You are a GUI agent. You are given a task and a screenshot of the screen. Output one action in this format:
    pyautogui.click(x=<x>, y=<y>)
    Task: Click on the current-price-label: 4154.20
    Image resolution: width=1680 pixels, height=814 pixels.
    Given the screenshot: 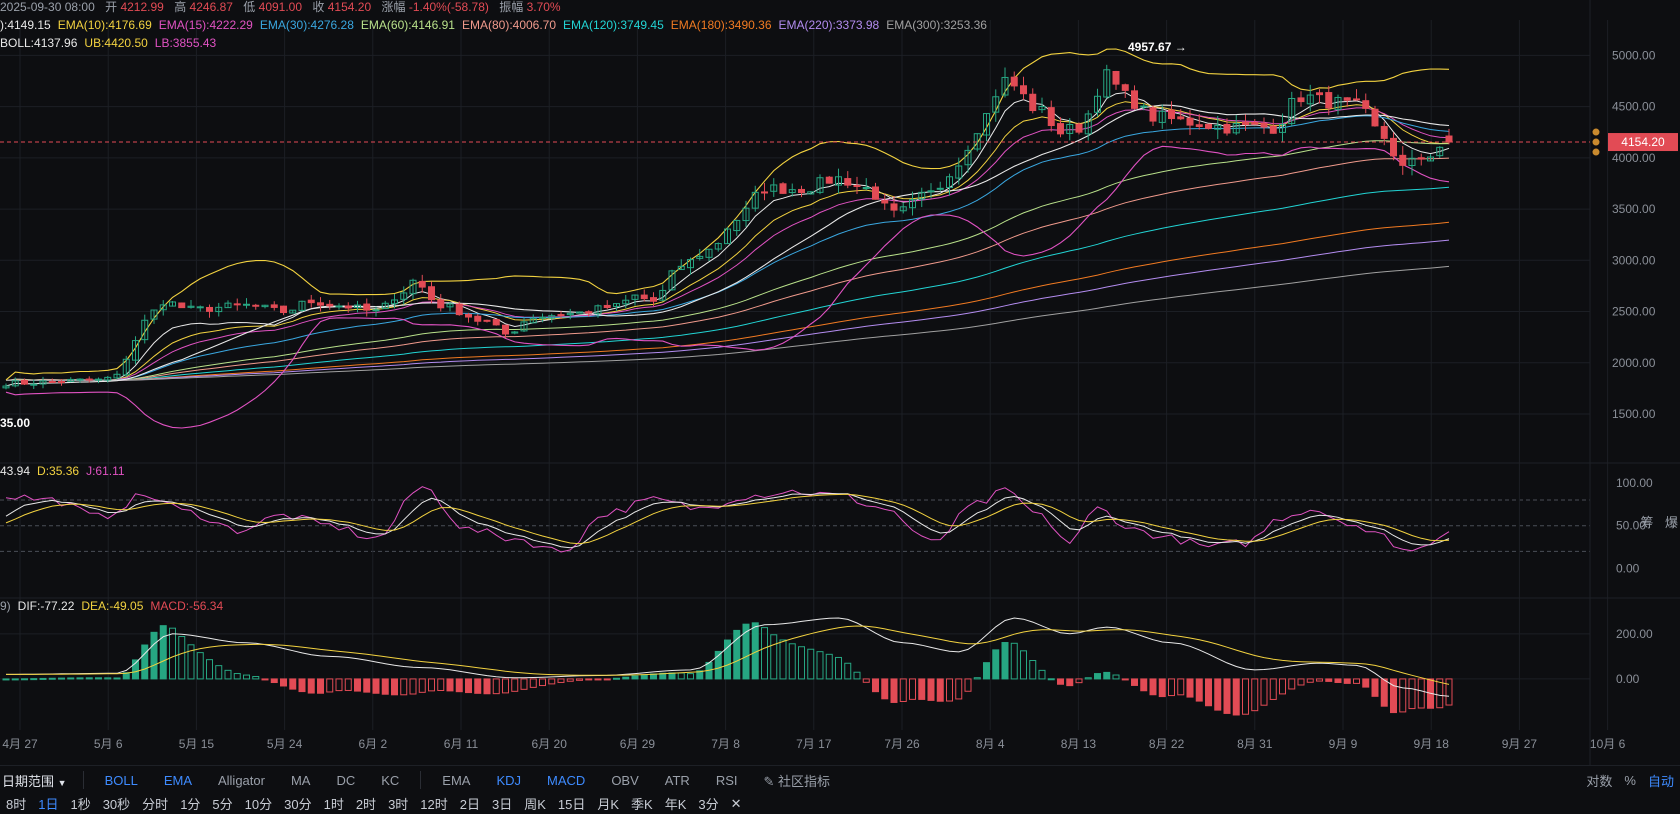 What is the action you would take?
    pyautogui.click(x=1643, y=142)
    